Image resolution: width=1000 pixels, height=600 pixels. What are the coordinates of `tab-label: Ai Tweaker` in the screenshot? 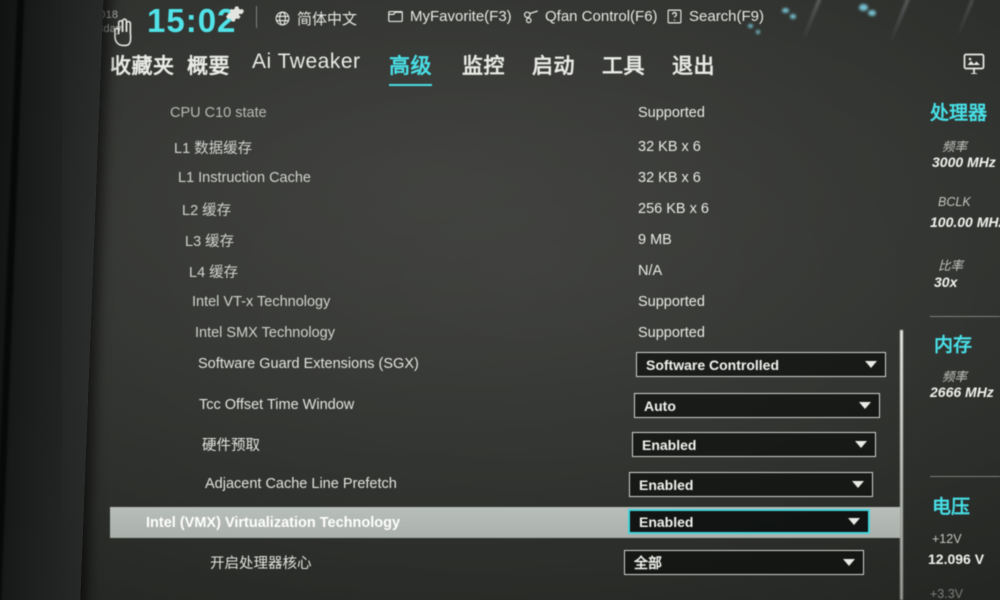 It's located at (306, 61).